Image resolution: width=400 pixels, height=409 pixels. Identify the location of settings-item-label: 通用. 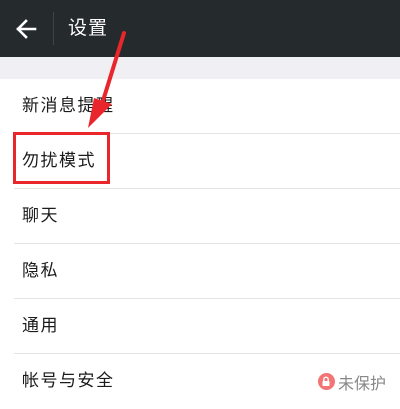
(40, 326).